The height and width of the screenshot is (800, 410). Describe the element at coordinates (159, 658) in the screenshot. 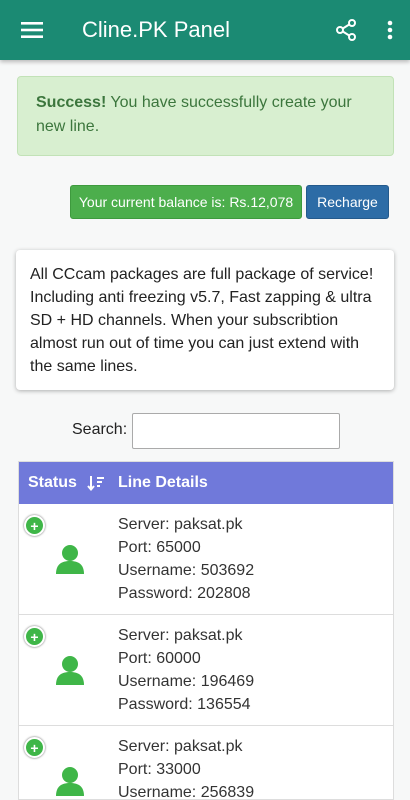

I see `port-text: Port: 60000` at that location.